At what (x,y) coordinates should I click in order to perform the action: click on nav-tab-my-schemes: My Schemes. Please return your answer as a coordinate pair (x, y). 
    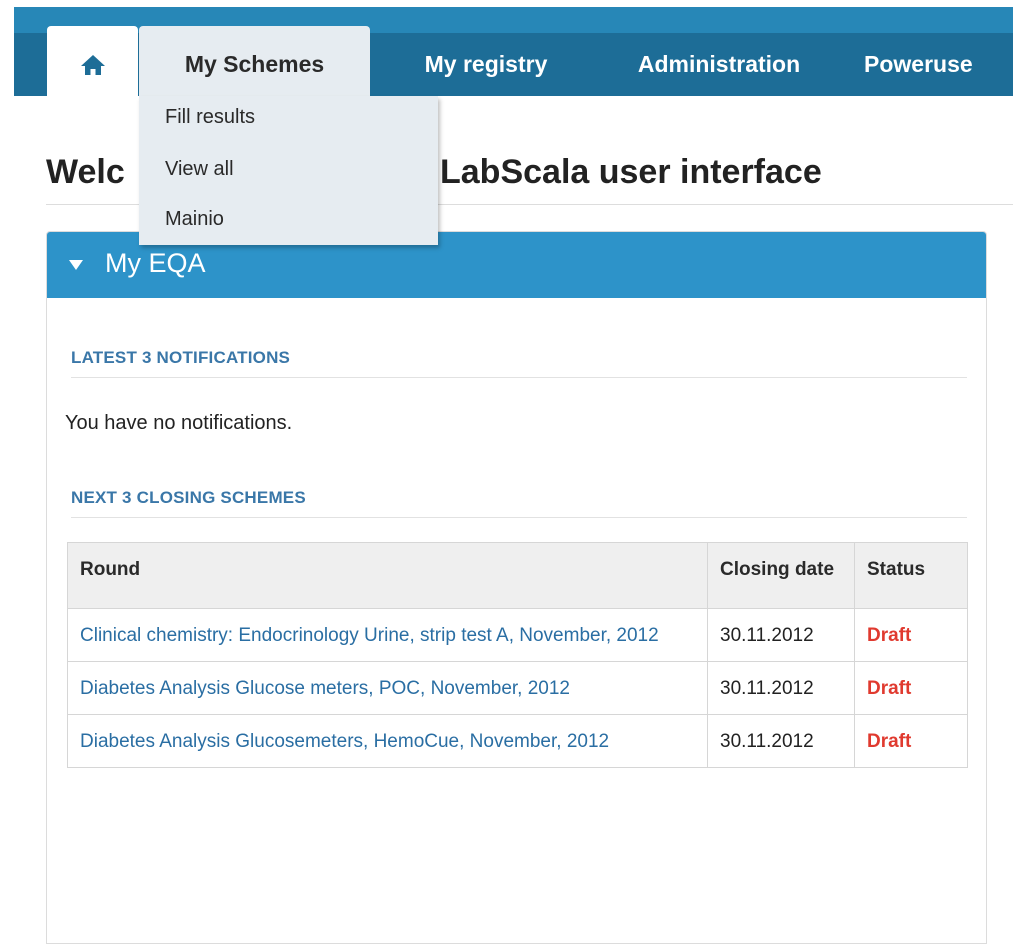
    Looking at the image, I should click on (254, 64).